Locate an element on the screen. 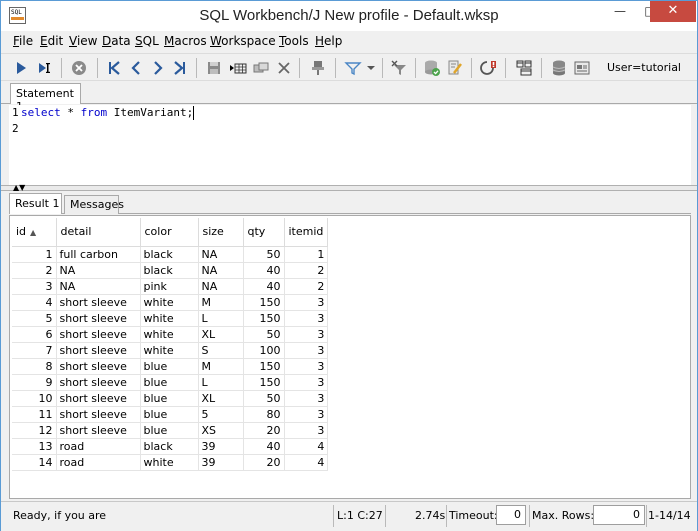 This screenshot has width=698, height=531. delete-row-icon is located at coordinates (284, 68).